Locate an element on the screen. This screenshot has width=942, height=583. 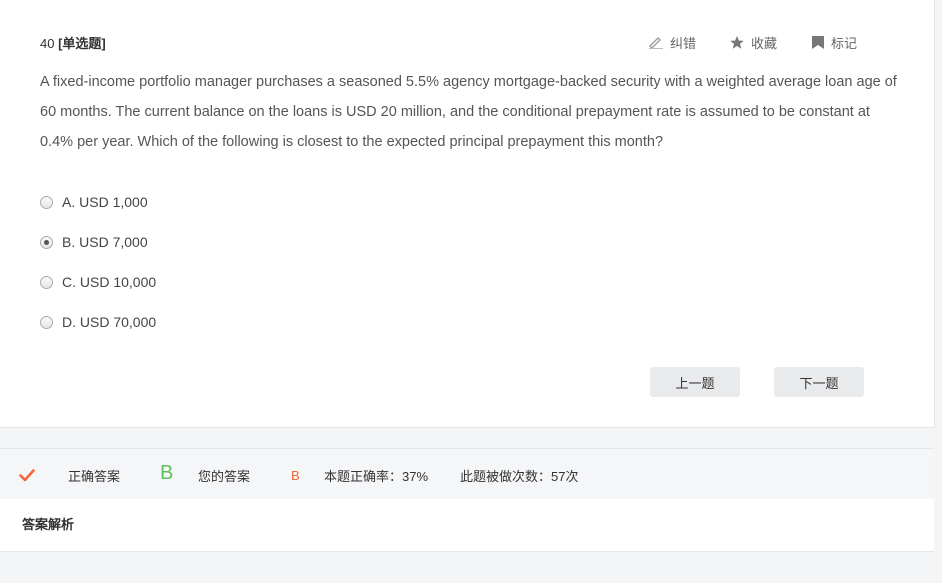
radio-d is located at coordinates (46, 322).